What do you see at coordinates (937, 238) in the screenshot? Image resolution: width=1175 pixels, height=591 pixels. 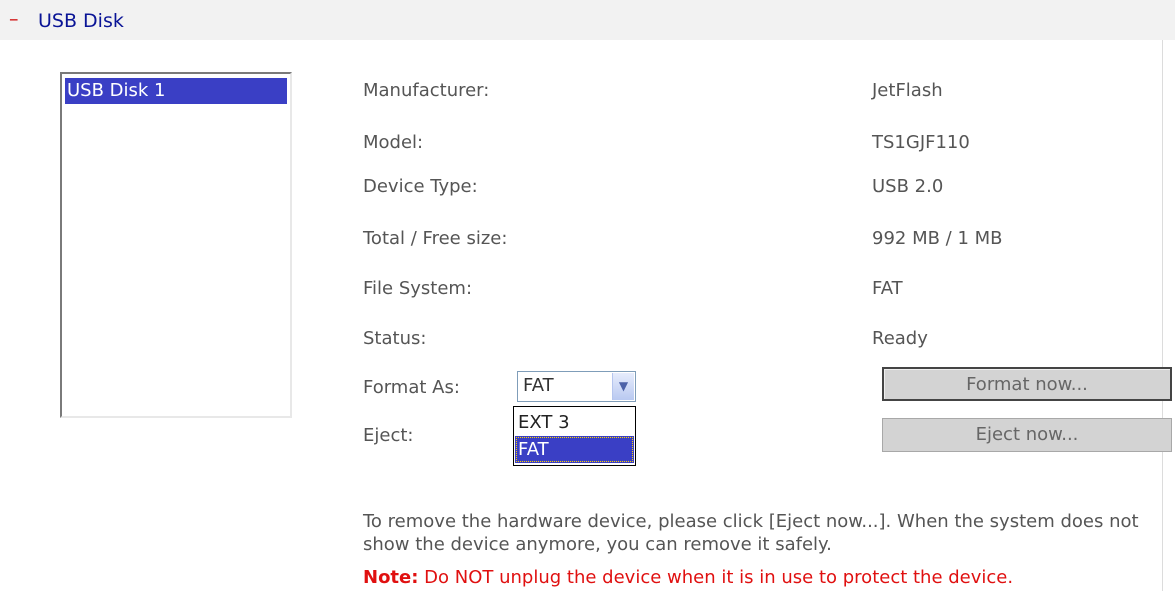 I see `total-free-size-value: 992 MB / 1 MB` at bounding box center [937, 238].